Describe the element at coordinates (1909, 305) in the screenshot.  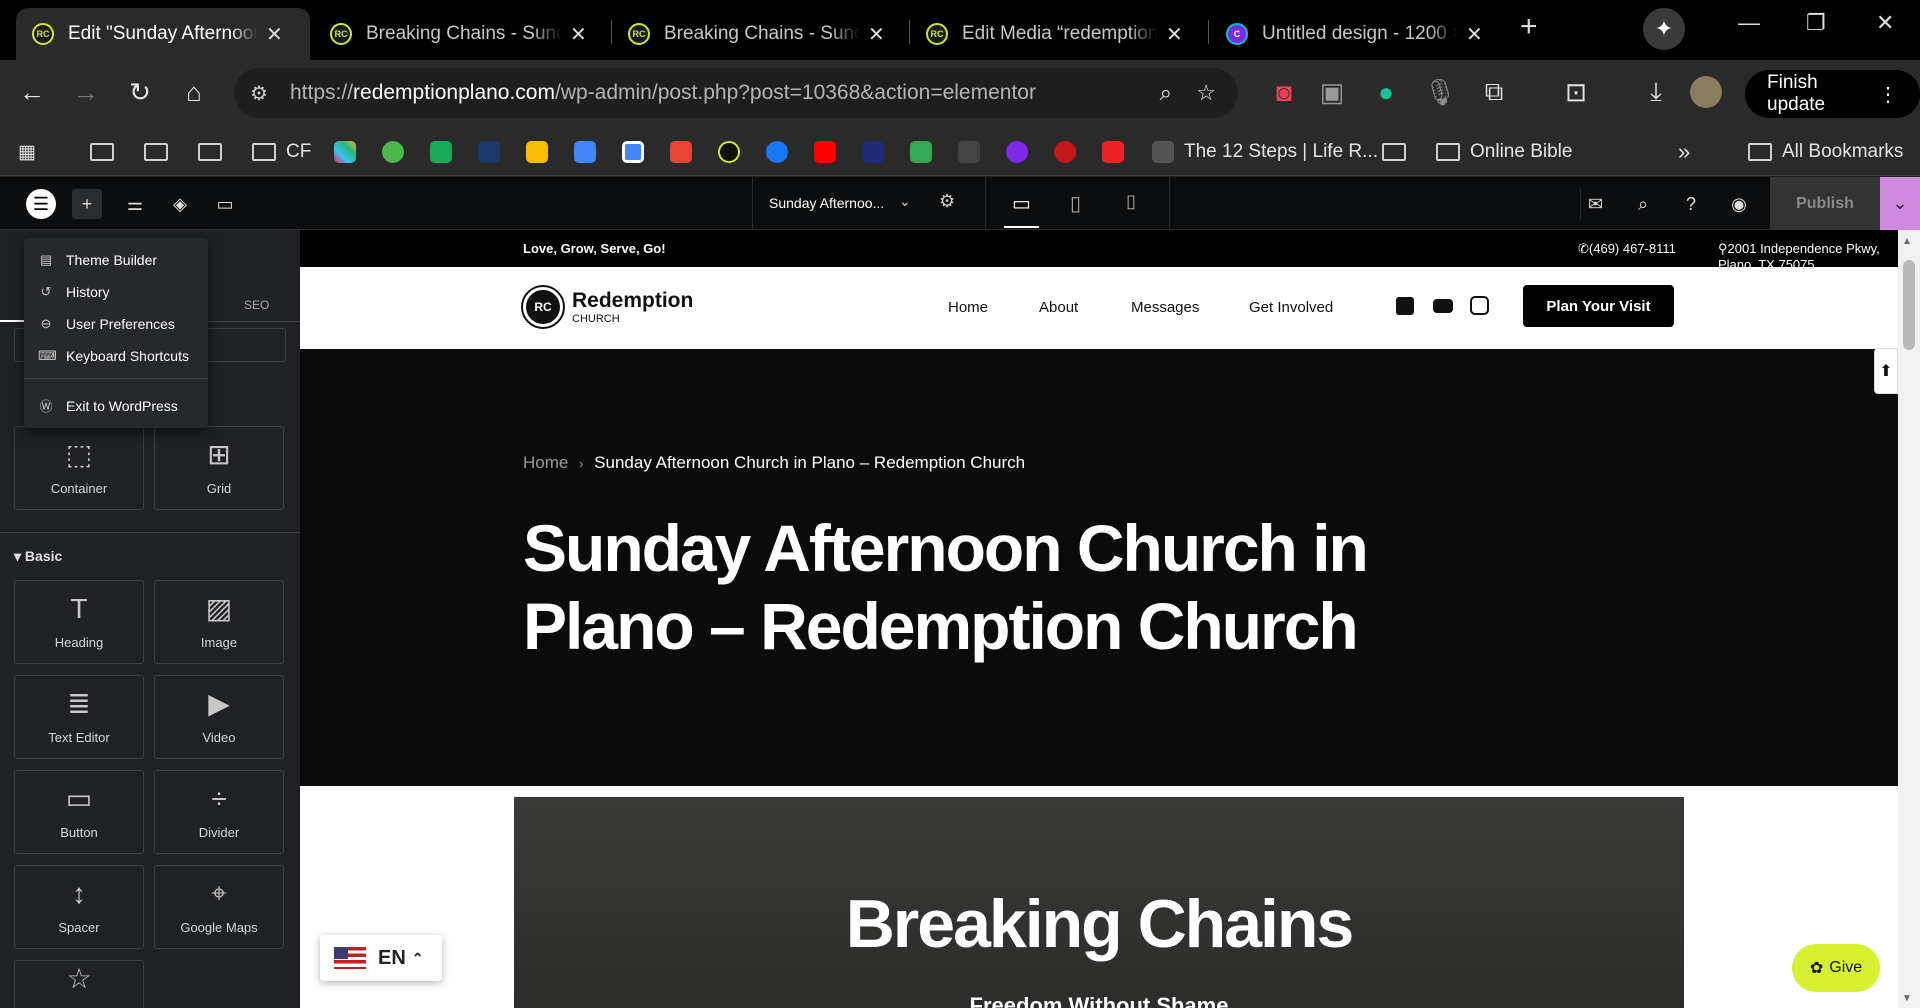
I see `scrollbar-thumb` at that location.